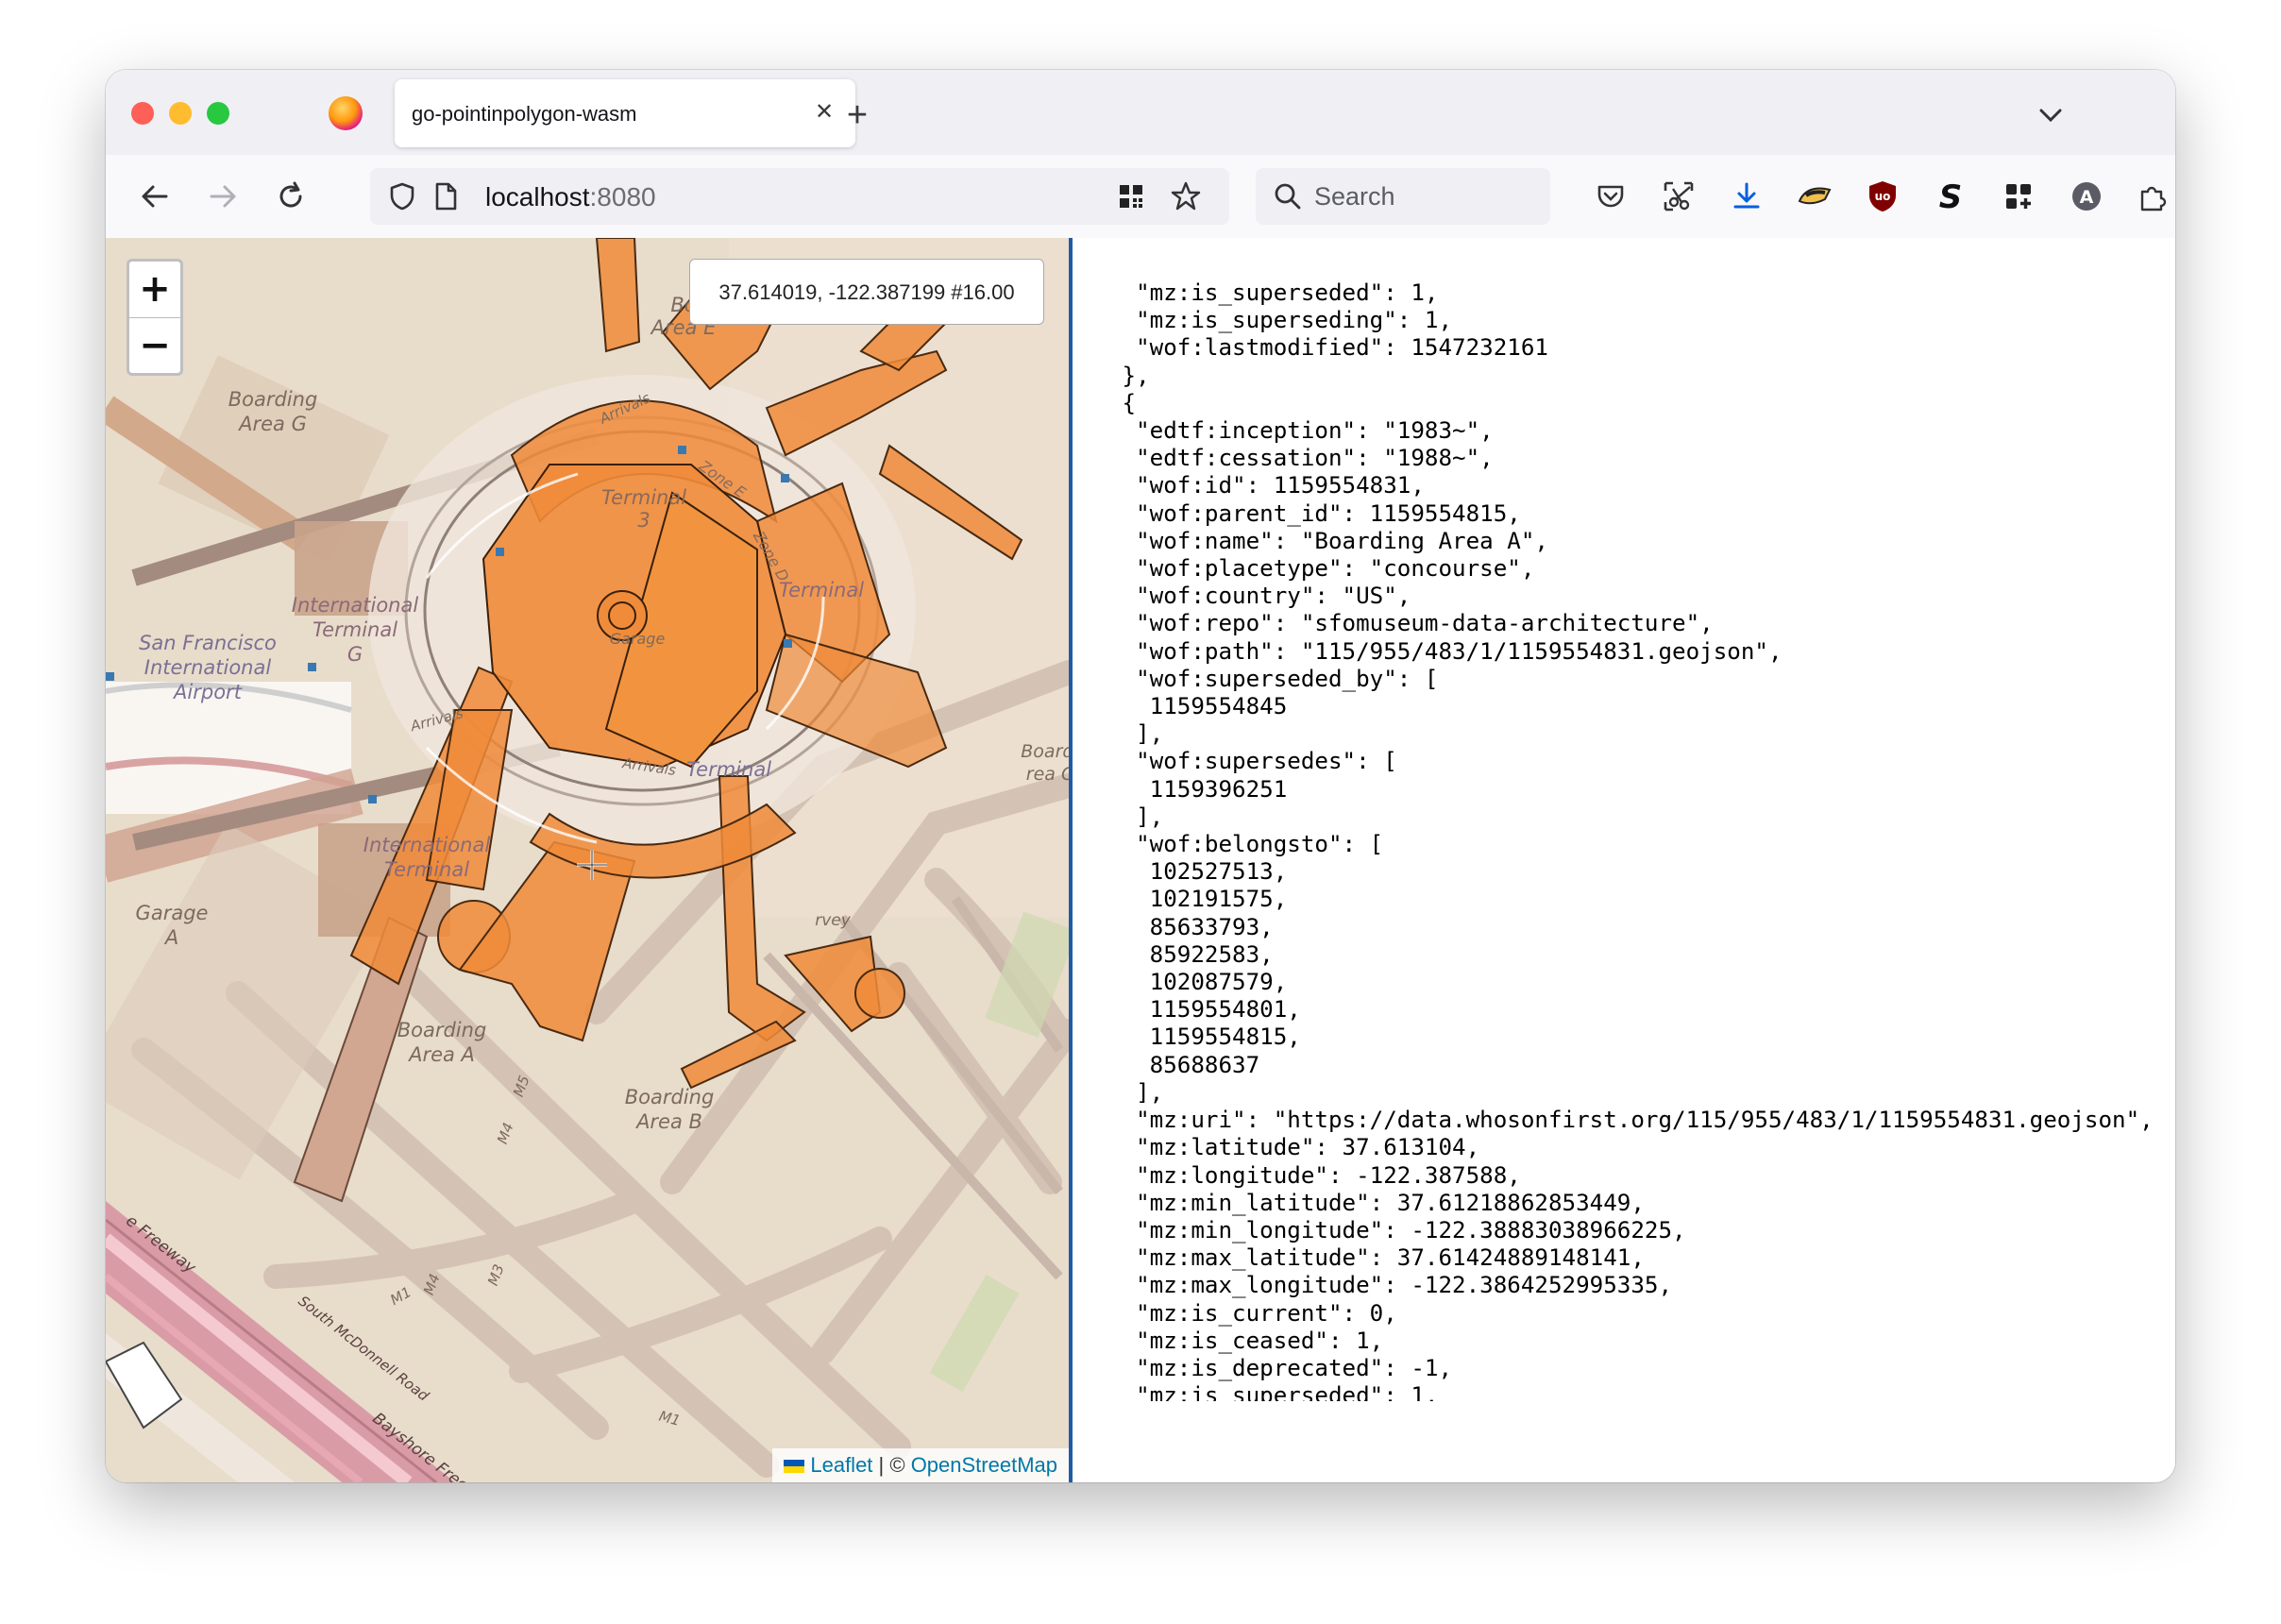  Describe the element at coordinates (291, 196) in the screenshot. I see `reload-icon` at that location.